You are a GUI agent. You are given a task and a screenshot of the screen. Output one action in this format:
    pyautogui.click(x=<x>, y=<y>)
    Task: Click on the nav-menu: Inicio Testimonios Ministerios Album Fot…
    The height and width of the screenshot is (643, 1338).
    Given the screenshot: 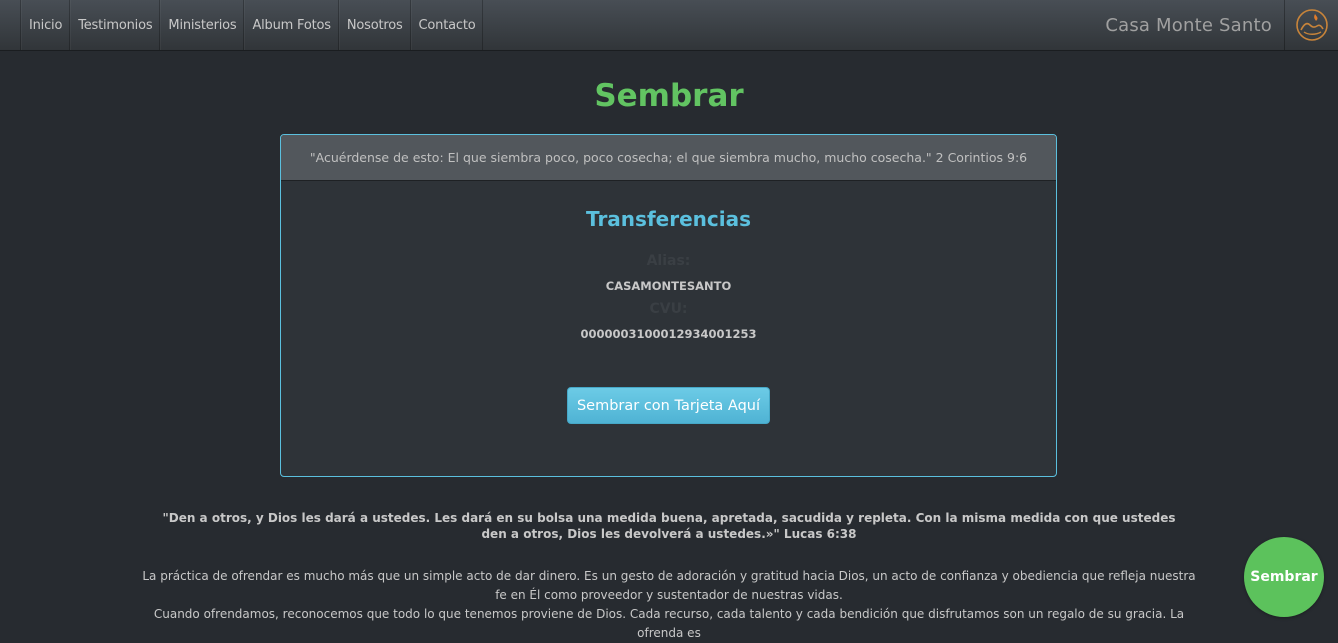 What is the action you would take?
    pyautogui.click(x=252, y=25)
    